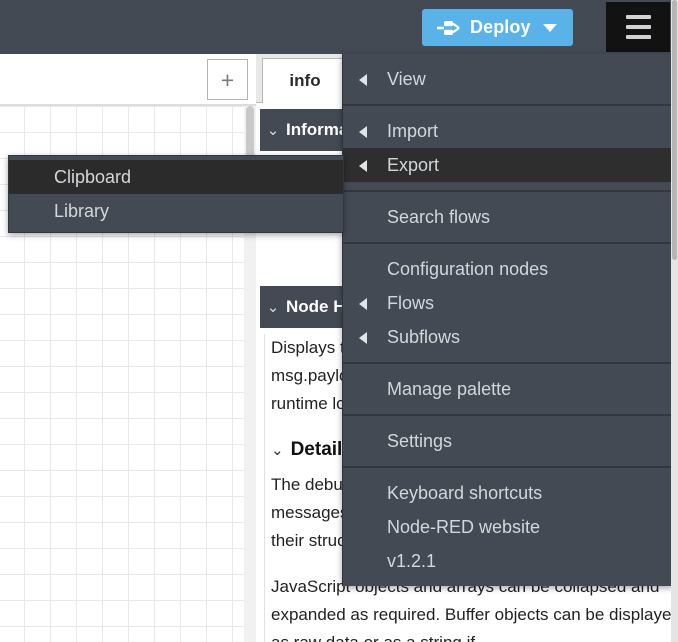  What do you see at coordinates (82, 211) in the screenshot?
I see `submenu-item-label: Library` at bounding box center [82, 211].